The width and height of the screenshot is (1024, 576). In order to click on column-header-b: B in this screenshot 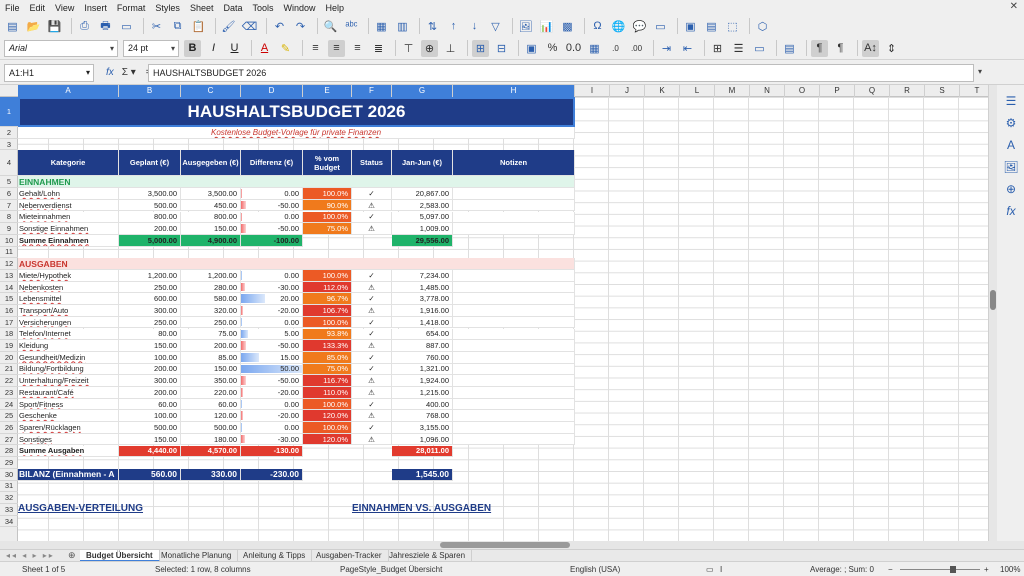, I will do `click(150, 91)`.